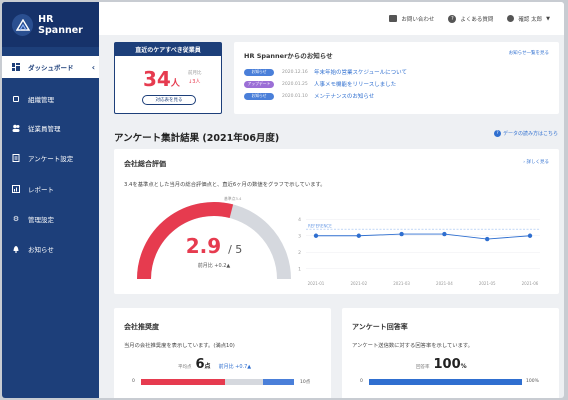 The width and height of the screenshot is (568, 400). Describe the element at coordinates (197, 138) in the screenshot. I see `survey-title: アンケート集計結果 (2021年06月度)` at that location.